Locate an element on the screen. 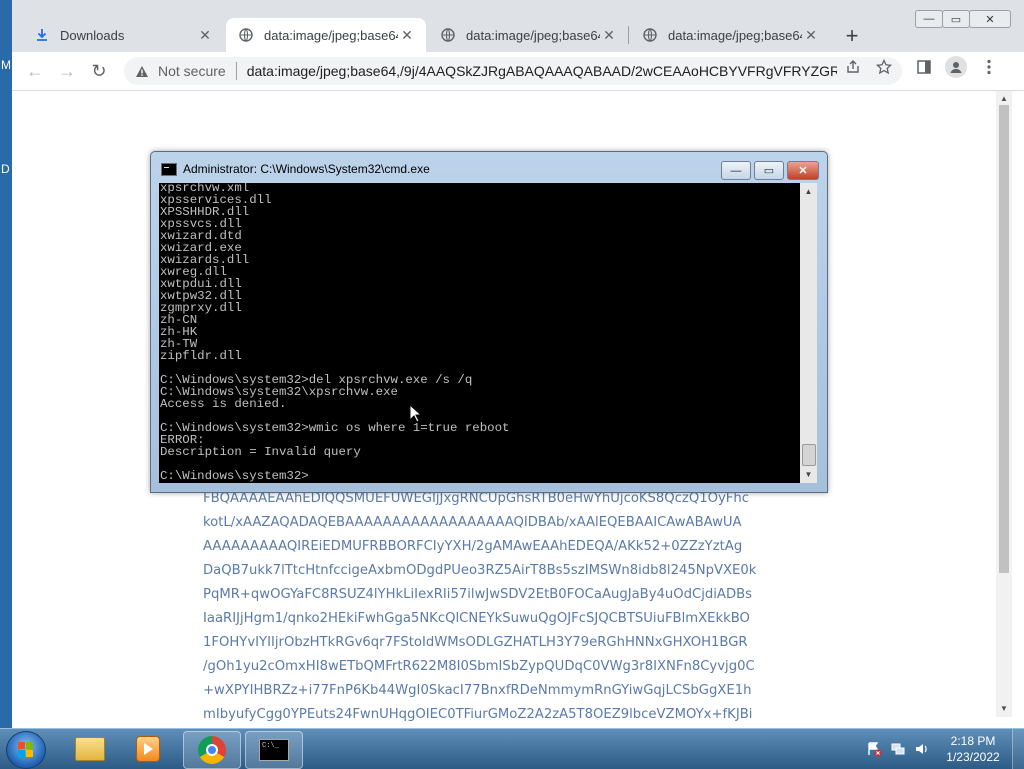  page-scroll-thumb is located at coordinates (1004, 339).